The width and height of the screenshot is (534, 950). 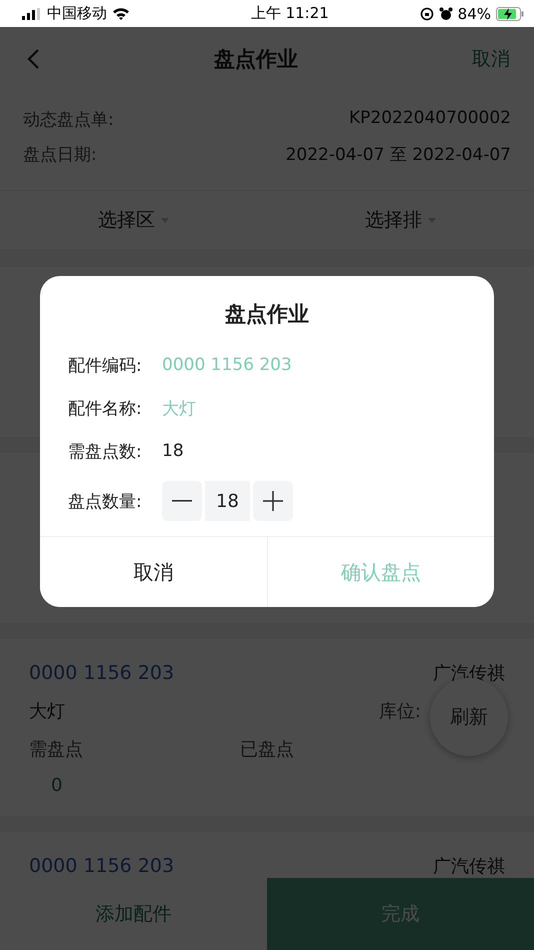 I want to click on column-label: 已盘点, so click(x=267, y=749).